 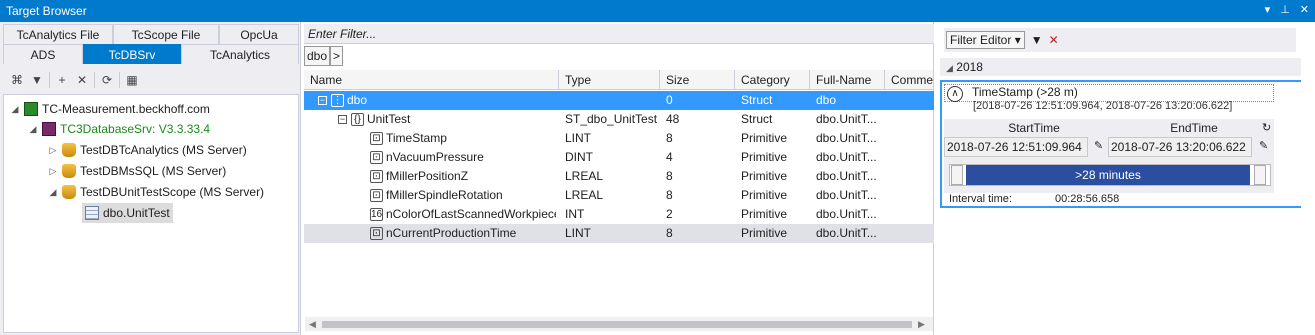 I want to click on close-icon: ✕, so click(x=1304, y=9).